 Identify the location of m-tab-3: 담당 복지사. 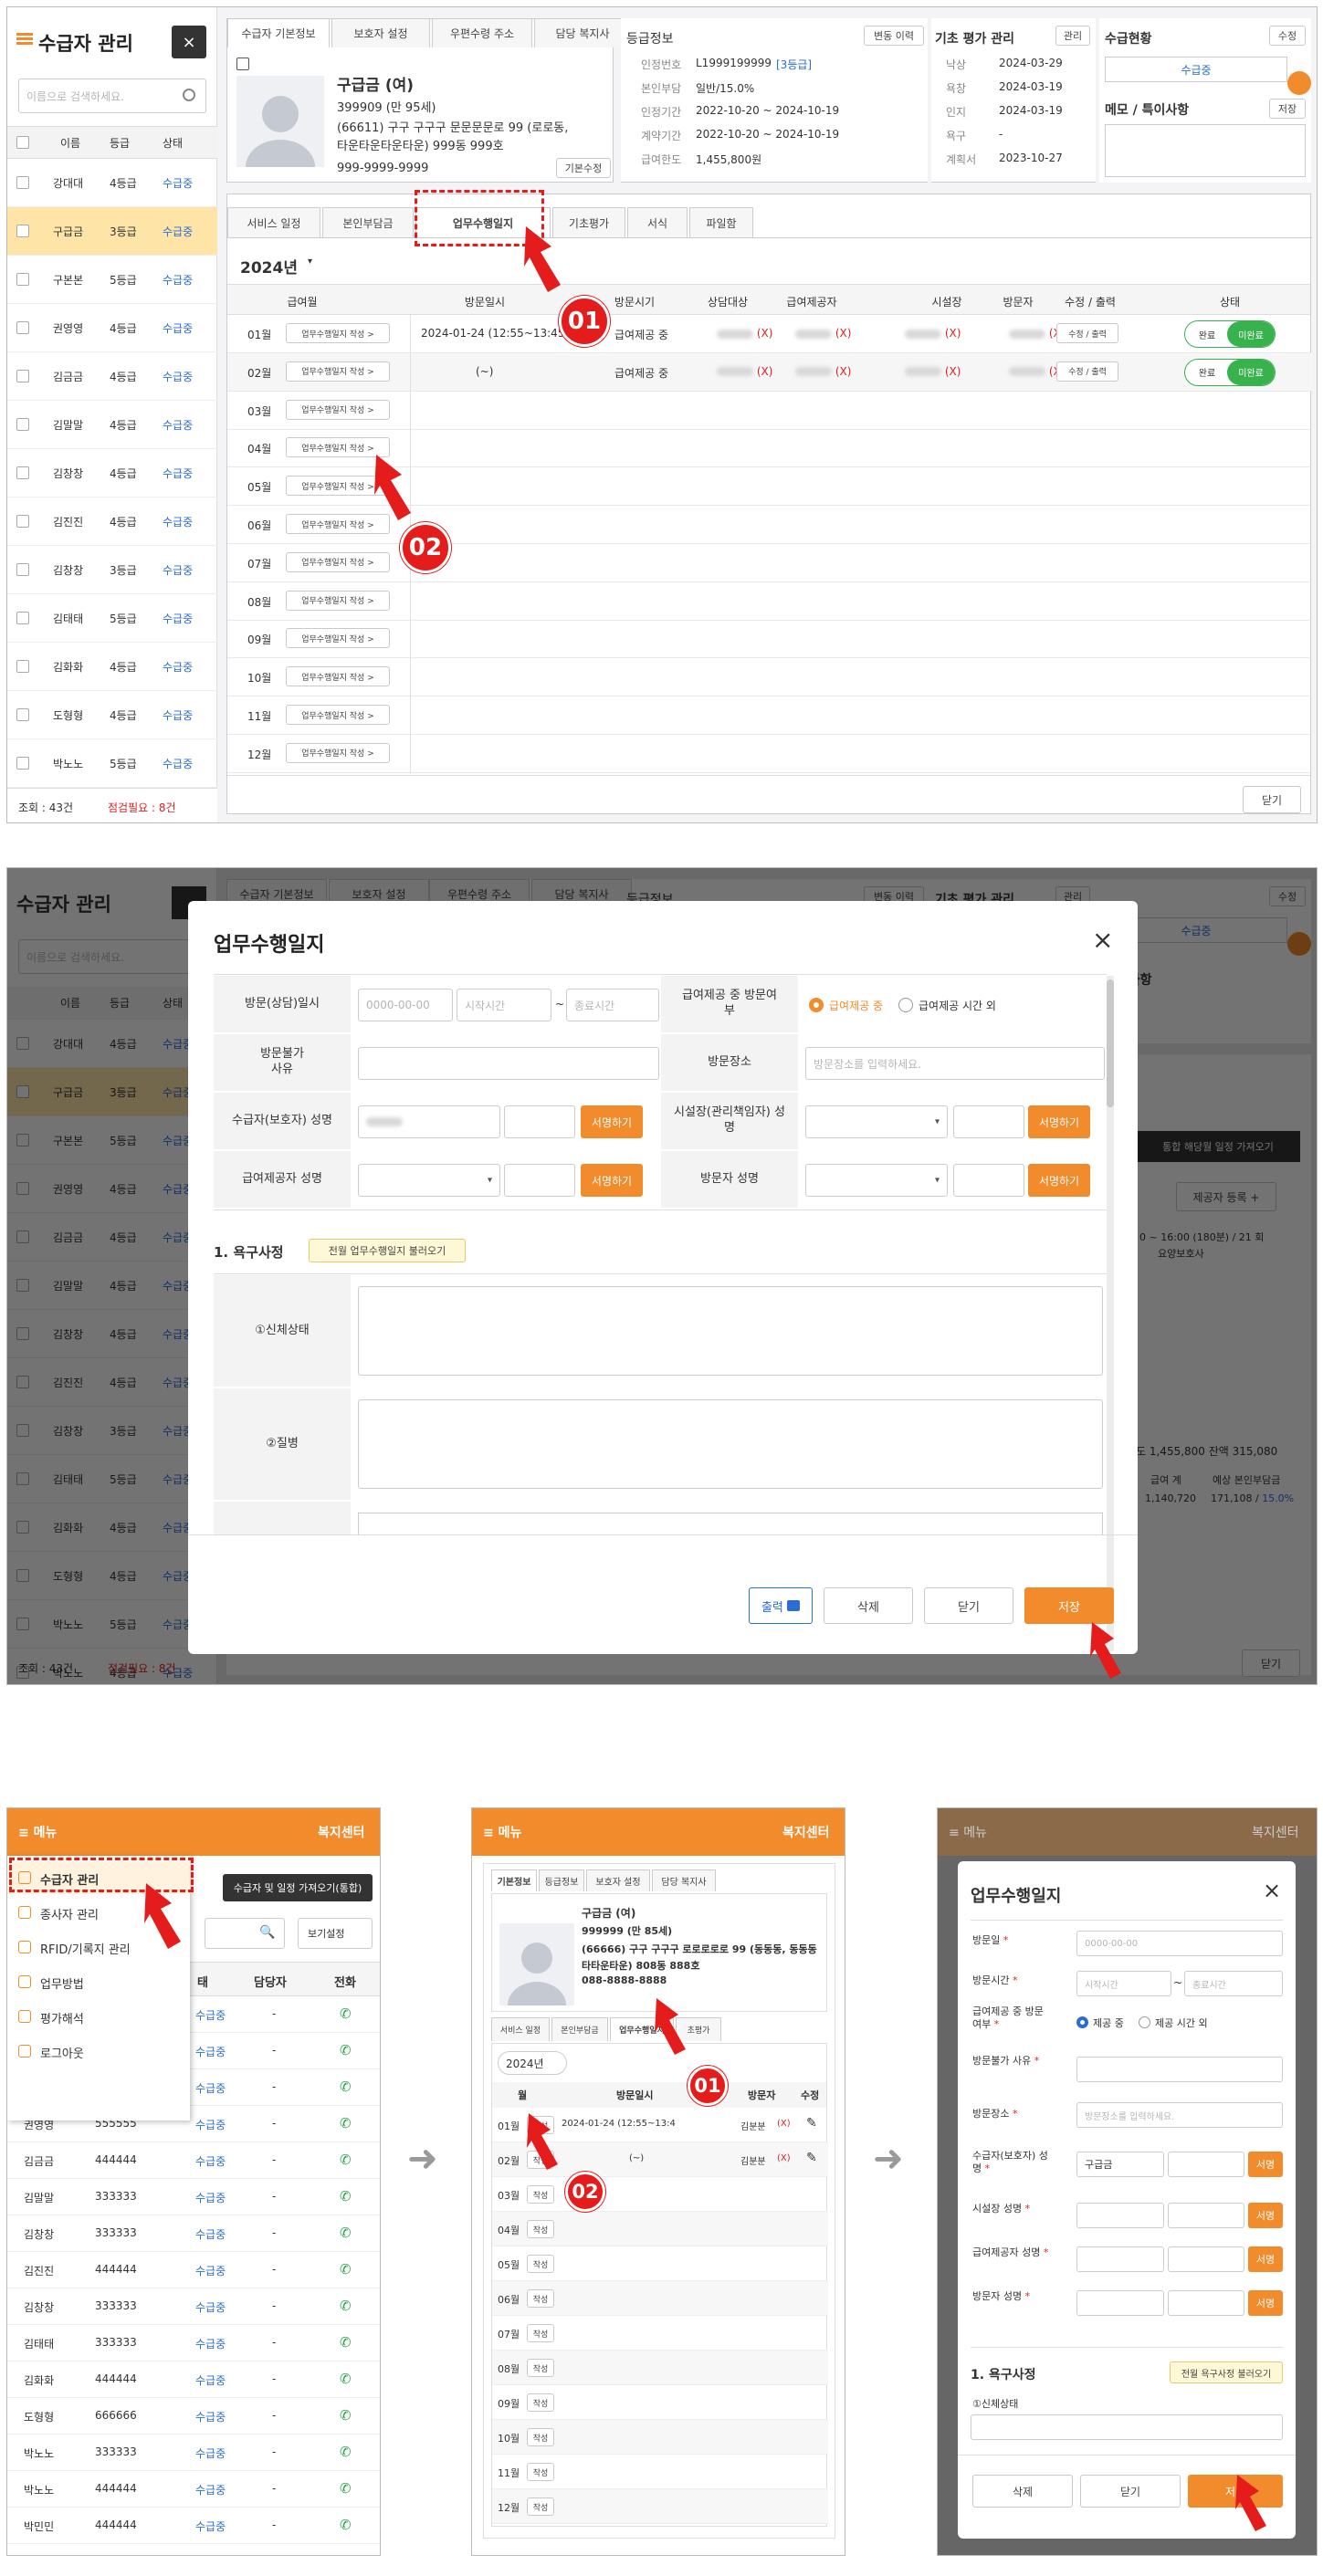
(684, 1880).